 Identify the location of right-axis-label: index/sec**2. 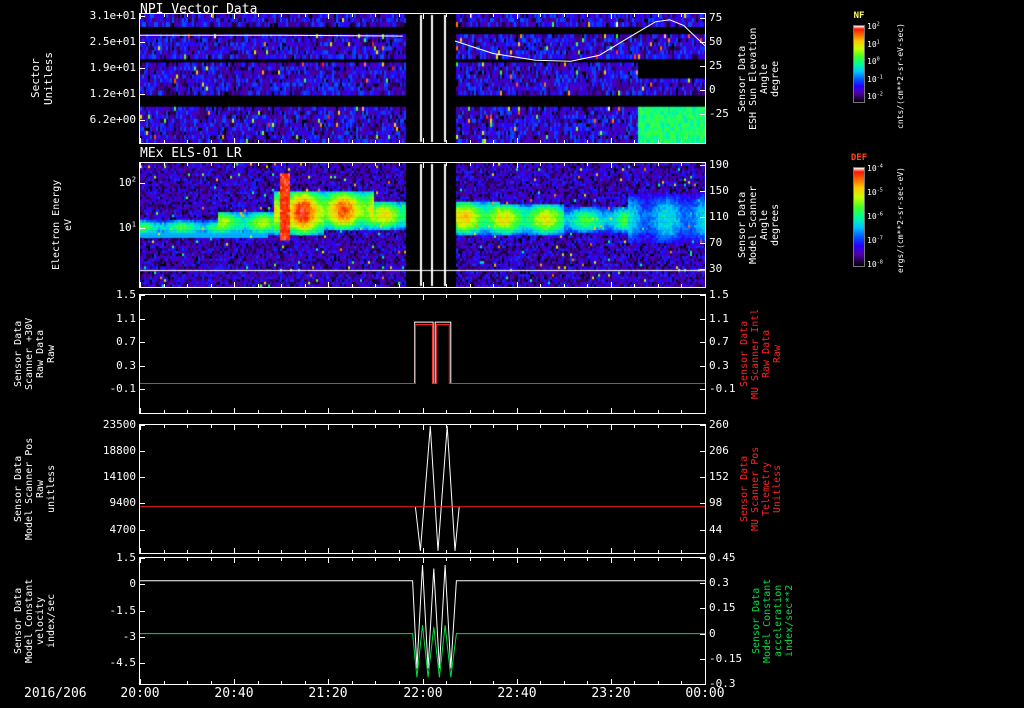
(789, 621).